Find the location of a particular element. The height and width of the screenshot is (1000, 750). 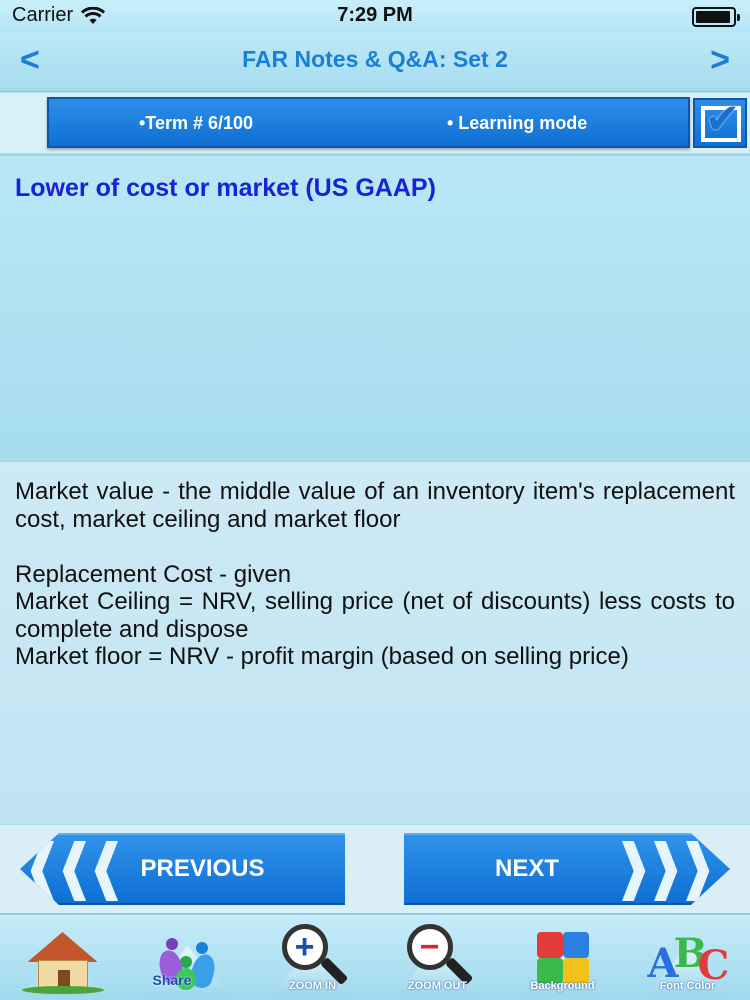

battery-icon is located at coordinates (716, 17).